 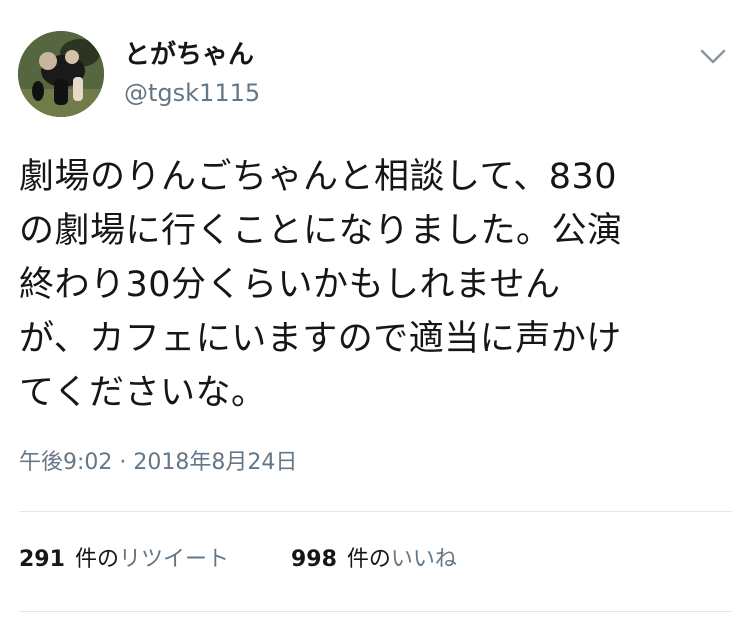 I want to click on retweet-label: リツイート, so click(x=173, y=559).